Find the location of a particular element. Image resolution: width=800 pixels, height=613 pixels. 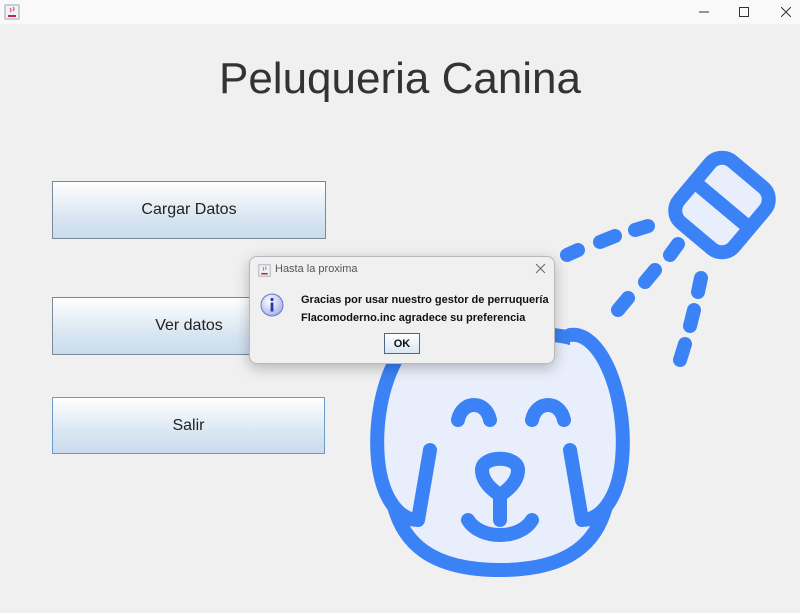

info-icon is located at coordinates (272, 305).